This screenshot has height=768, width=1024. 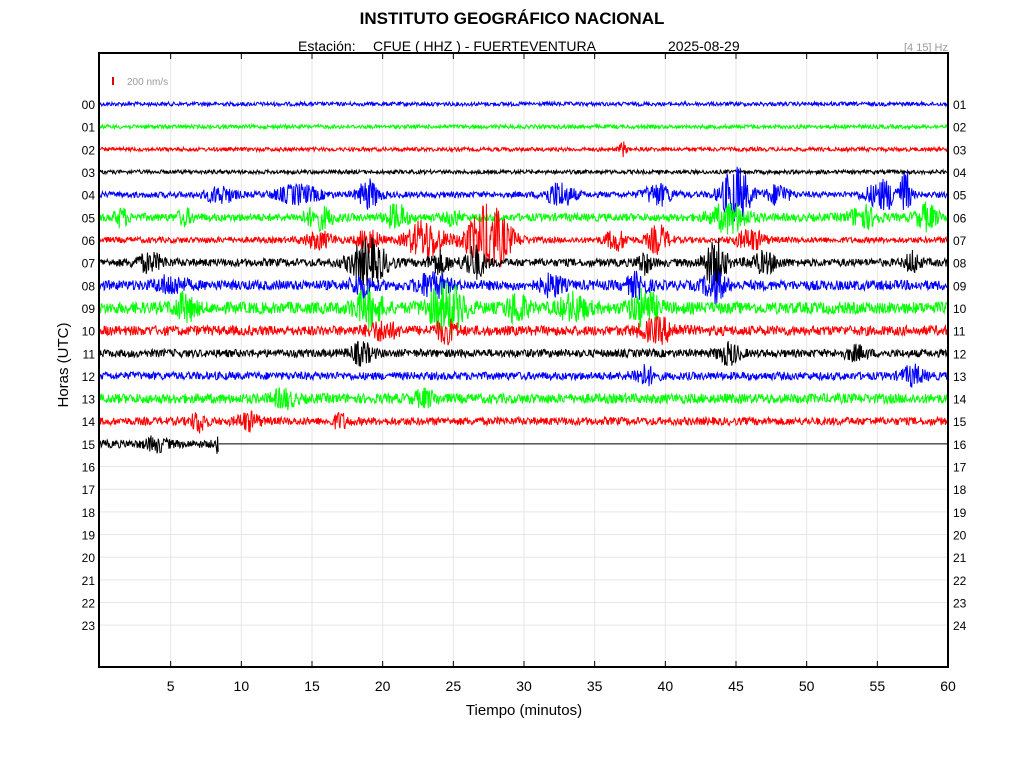 I want to click on hour-label-left: 19, so click(x=89, y=536).